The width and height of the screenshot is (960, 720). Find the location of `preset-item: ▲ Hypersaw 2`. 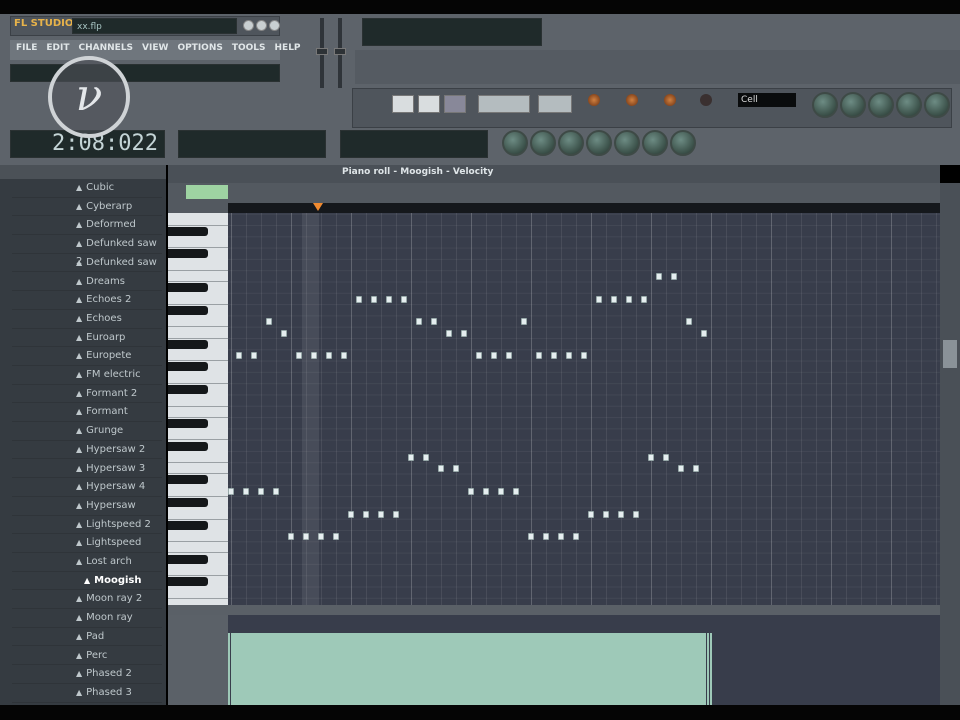

preset-item: ▲ Hypersaw 2 is located at coordinates (87, 450).